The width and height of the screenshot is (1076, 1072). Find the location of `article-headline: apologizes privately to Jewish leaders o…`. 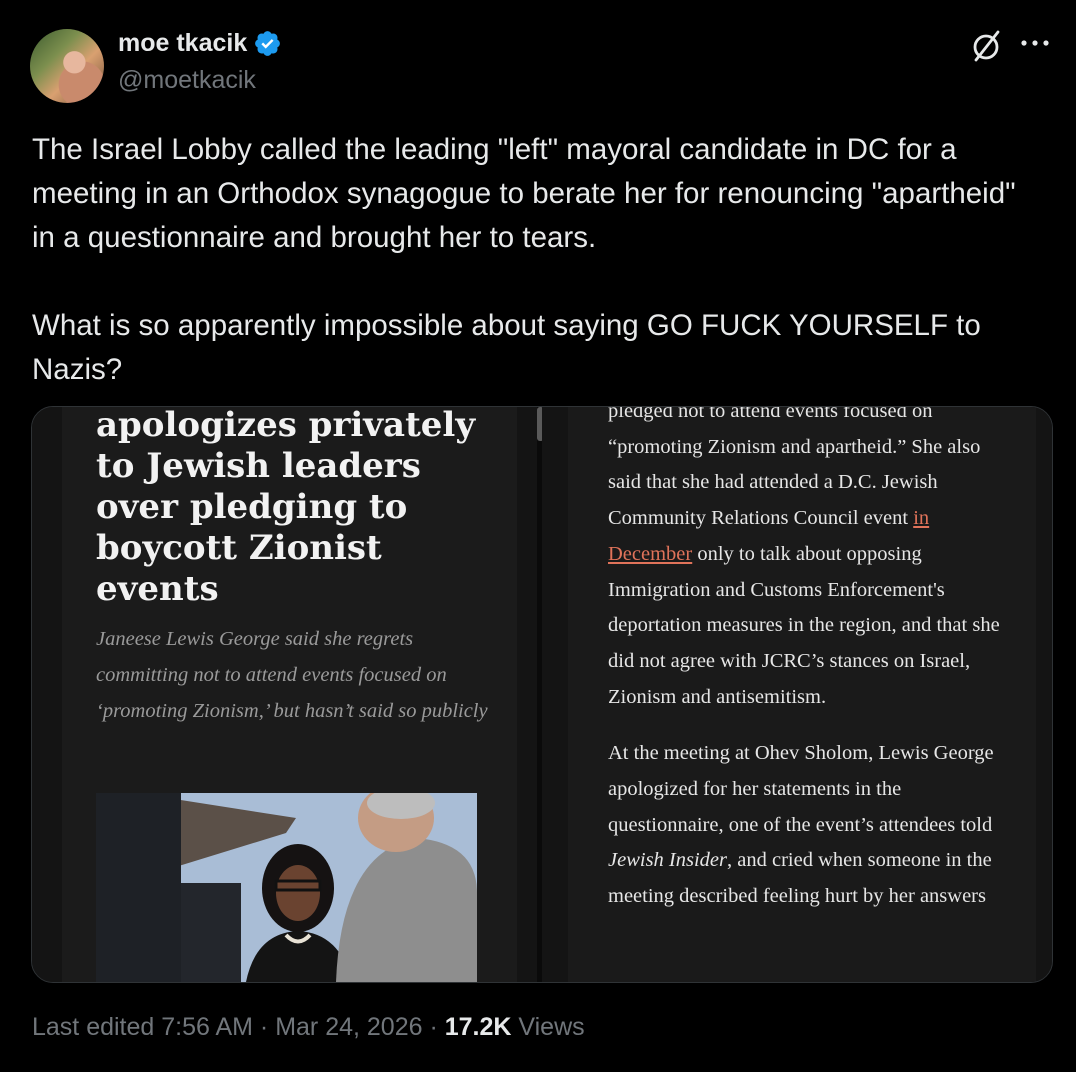

article-headline: apologizes privately to Jewish leaders o… is located at coordinates (286, 507).